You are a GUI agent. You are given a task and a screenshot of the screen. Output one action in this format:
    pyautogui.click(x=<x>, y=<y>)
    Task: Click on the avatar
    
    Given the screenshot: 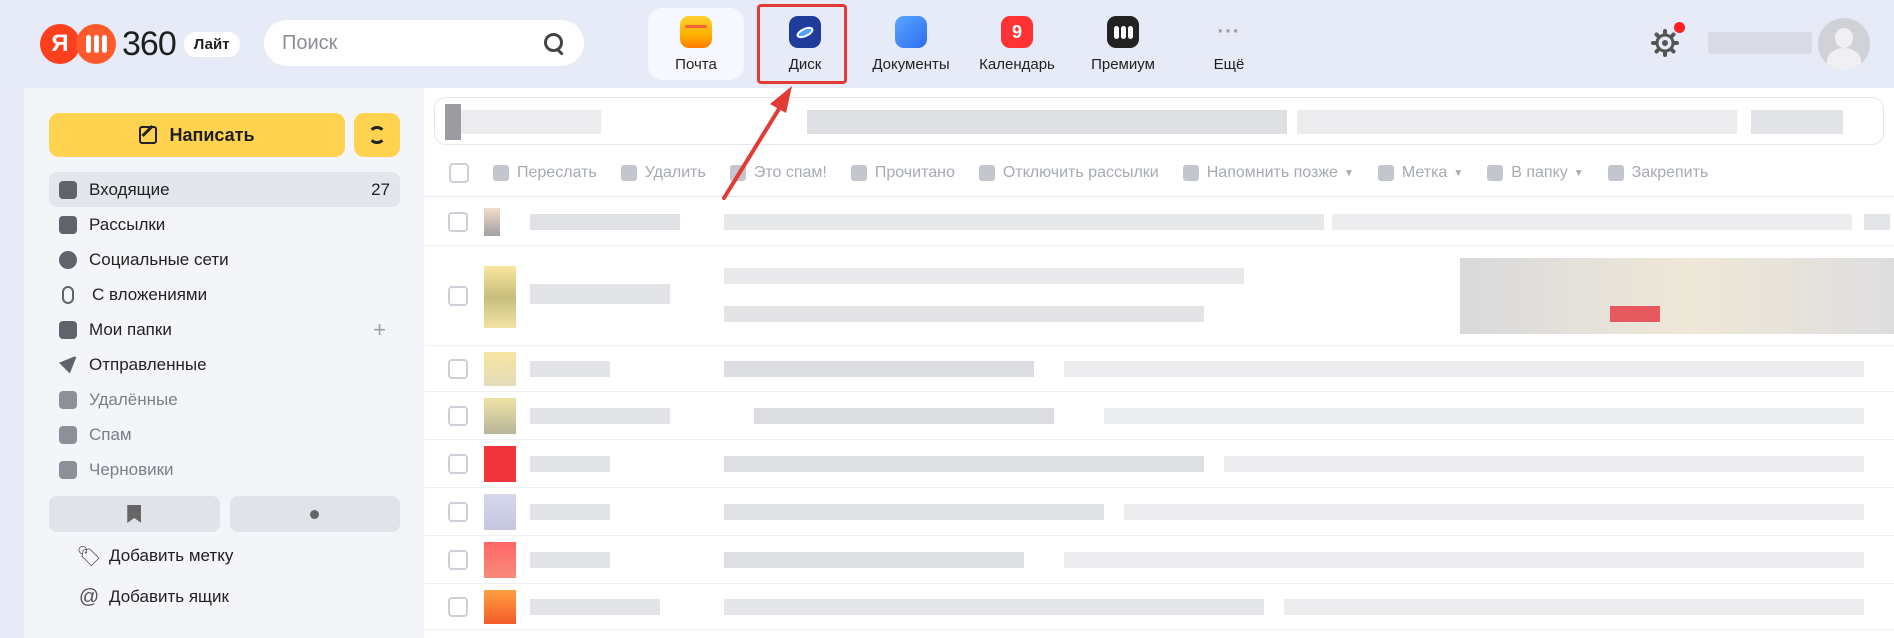 What is the action you would take?
    pyautogui.click(x=1844, y=44)
    